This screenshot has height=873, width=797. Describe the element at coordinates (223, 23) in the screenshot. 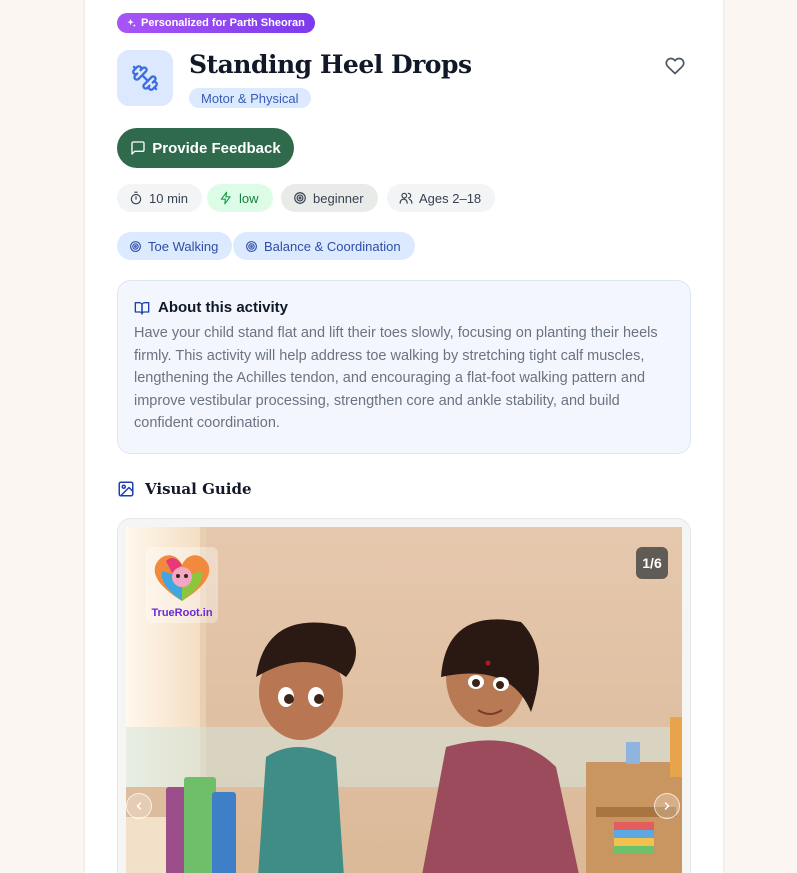

I see `personalized-label: Personalized for Parth Sheoran` at that location.